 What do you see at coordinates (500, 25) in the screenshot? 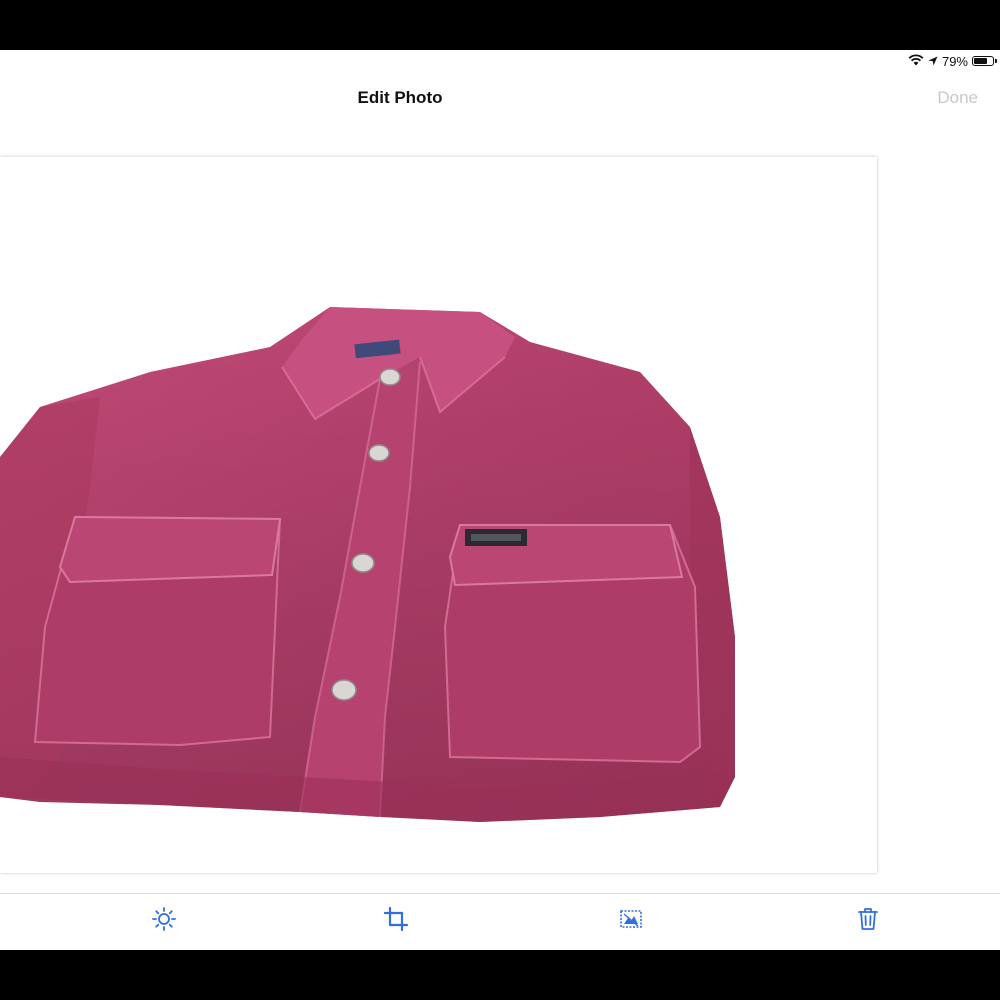
I see `letterbox-top` at bounding box center [500, 25].